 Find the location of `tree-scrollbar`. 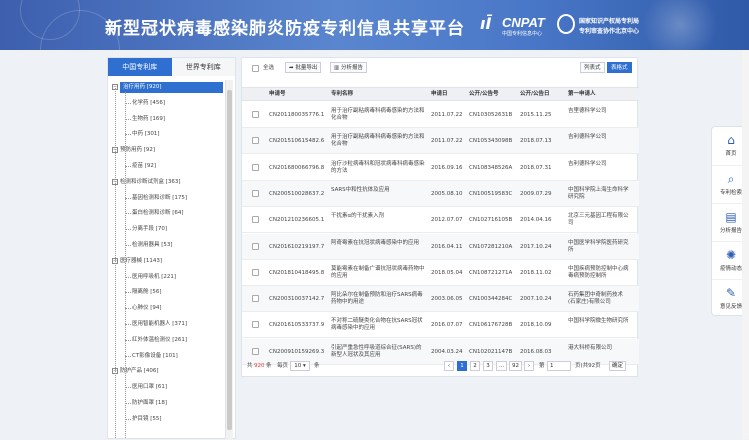

tree-scrollbar is located at coordinates (229, 259).